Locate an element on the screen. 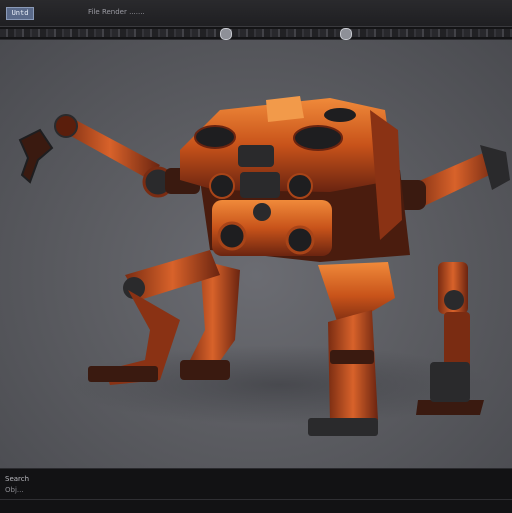 This screenshot has height=513, width=512. app-icon: Untd is located at coordinates (20, 13).